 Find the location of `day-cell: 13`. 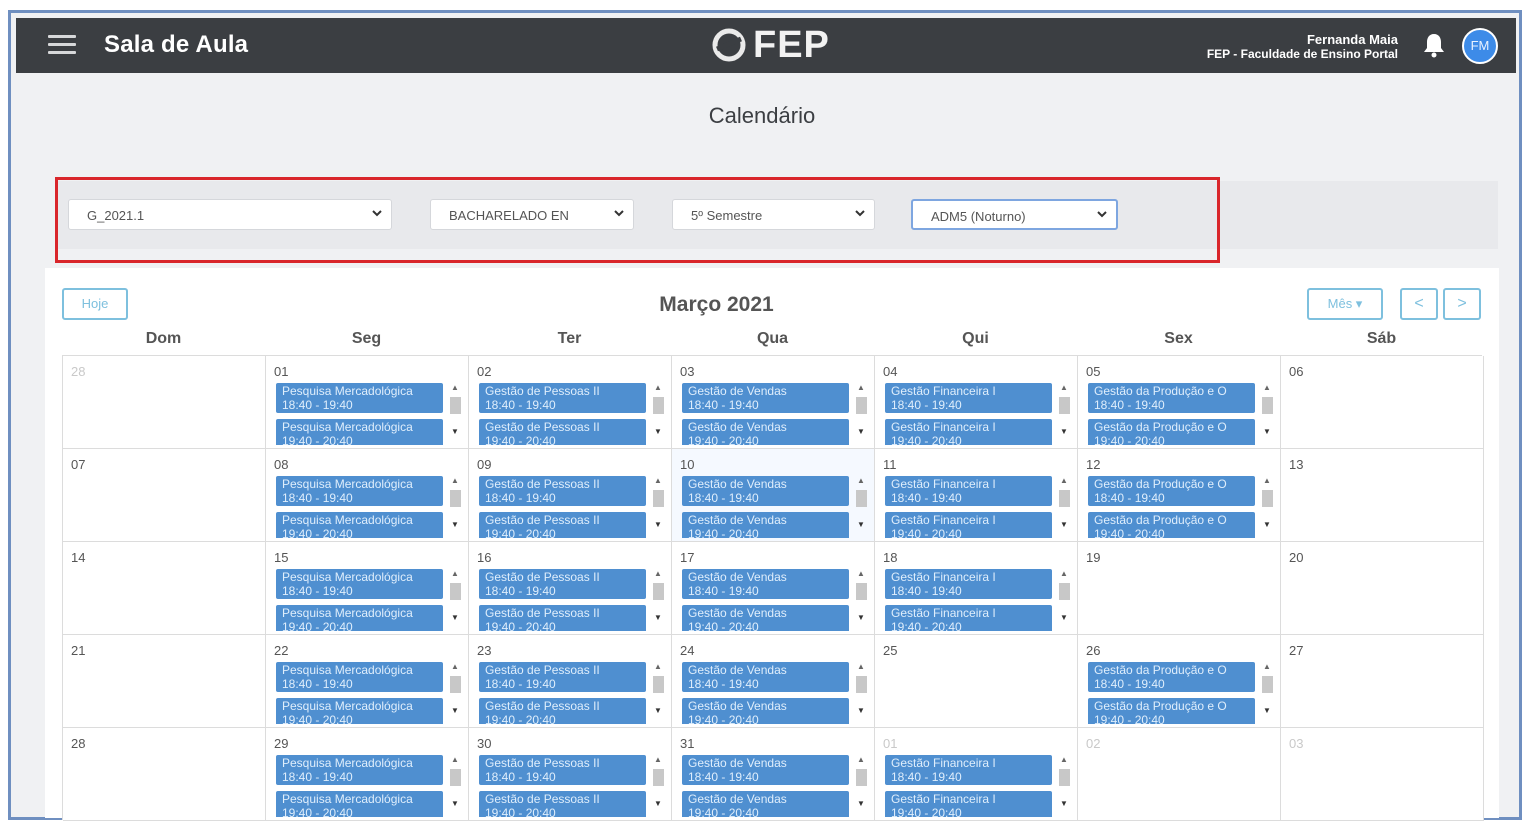

day-cell: 13 is located at coordinates (1382, 495).